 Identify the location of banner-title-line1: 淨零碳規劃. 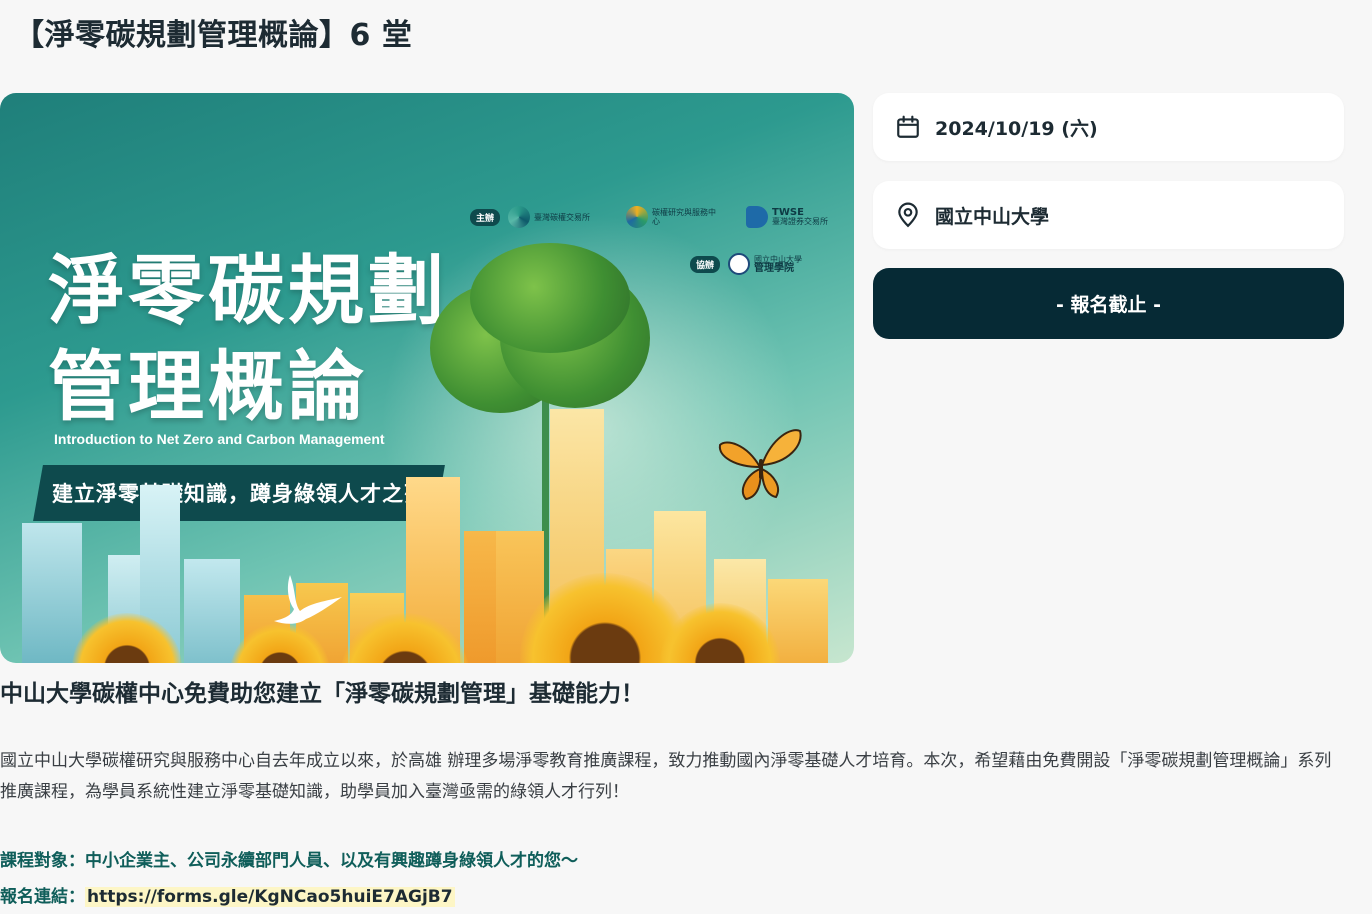
(248, 290).